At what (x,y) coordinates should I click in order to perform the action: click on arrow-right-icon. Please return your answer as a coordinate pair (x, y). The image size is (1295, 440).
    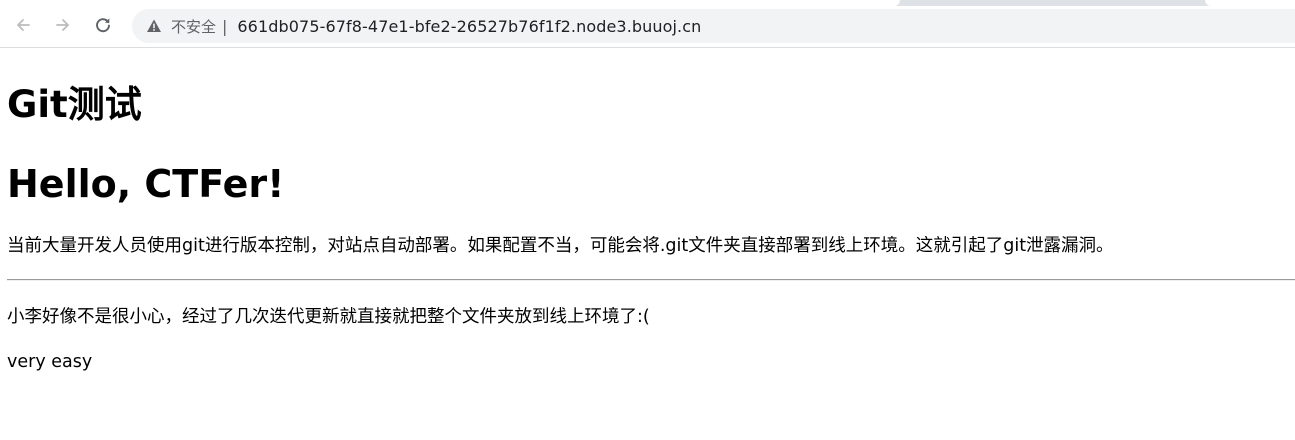
    Looking at the image, I should click on (62, 25).